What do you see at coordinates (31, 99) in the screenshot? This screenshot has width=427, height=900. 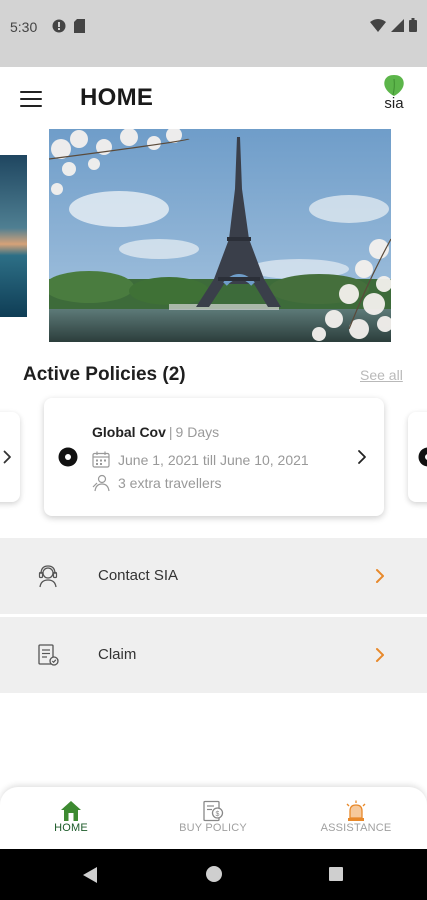 I see `menu-icon` at bounding box center [31, 99].